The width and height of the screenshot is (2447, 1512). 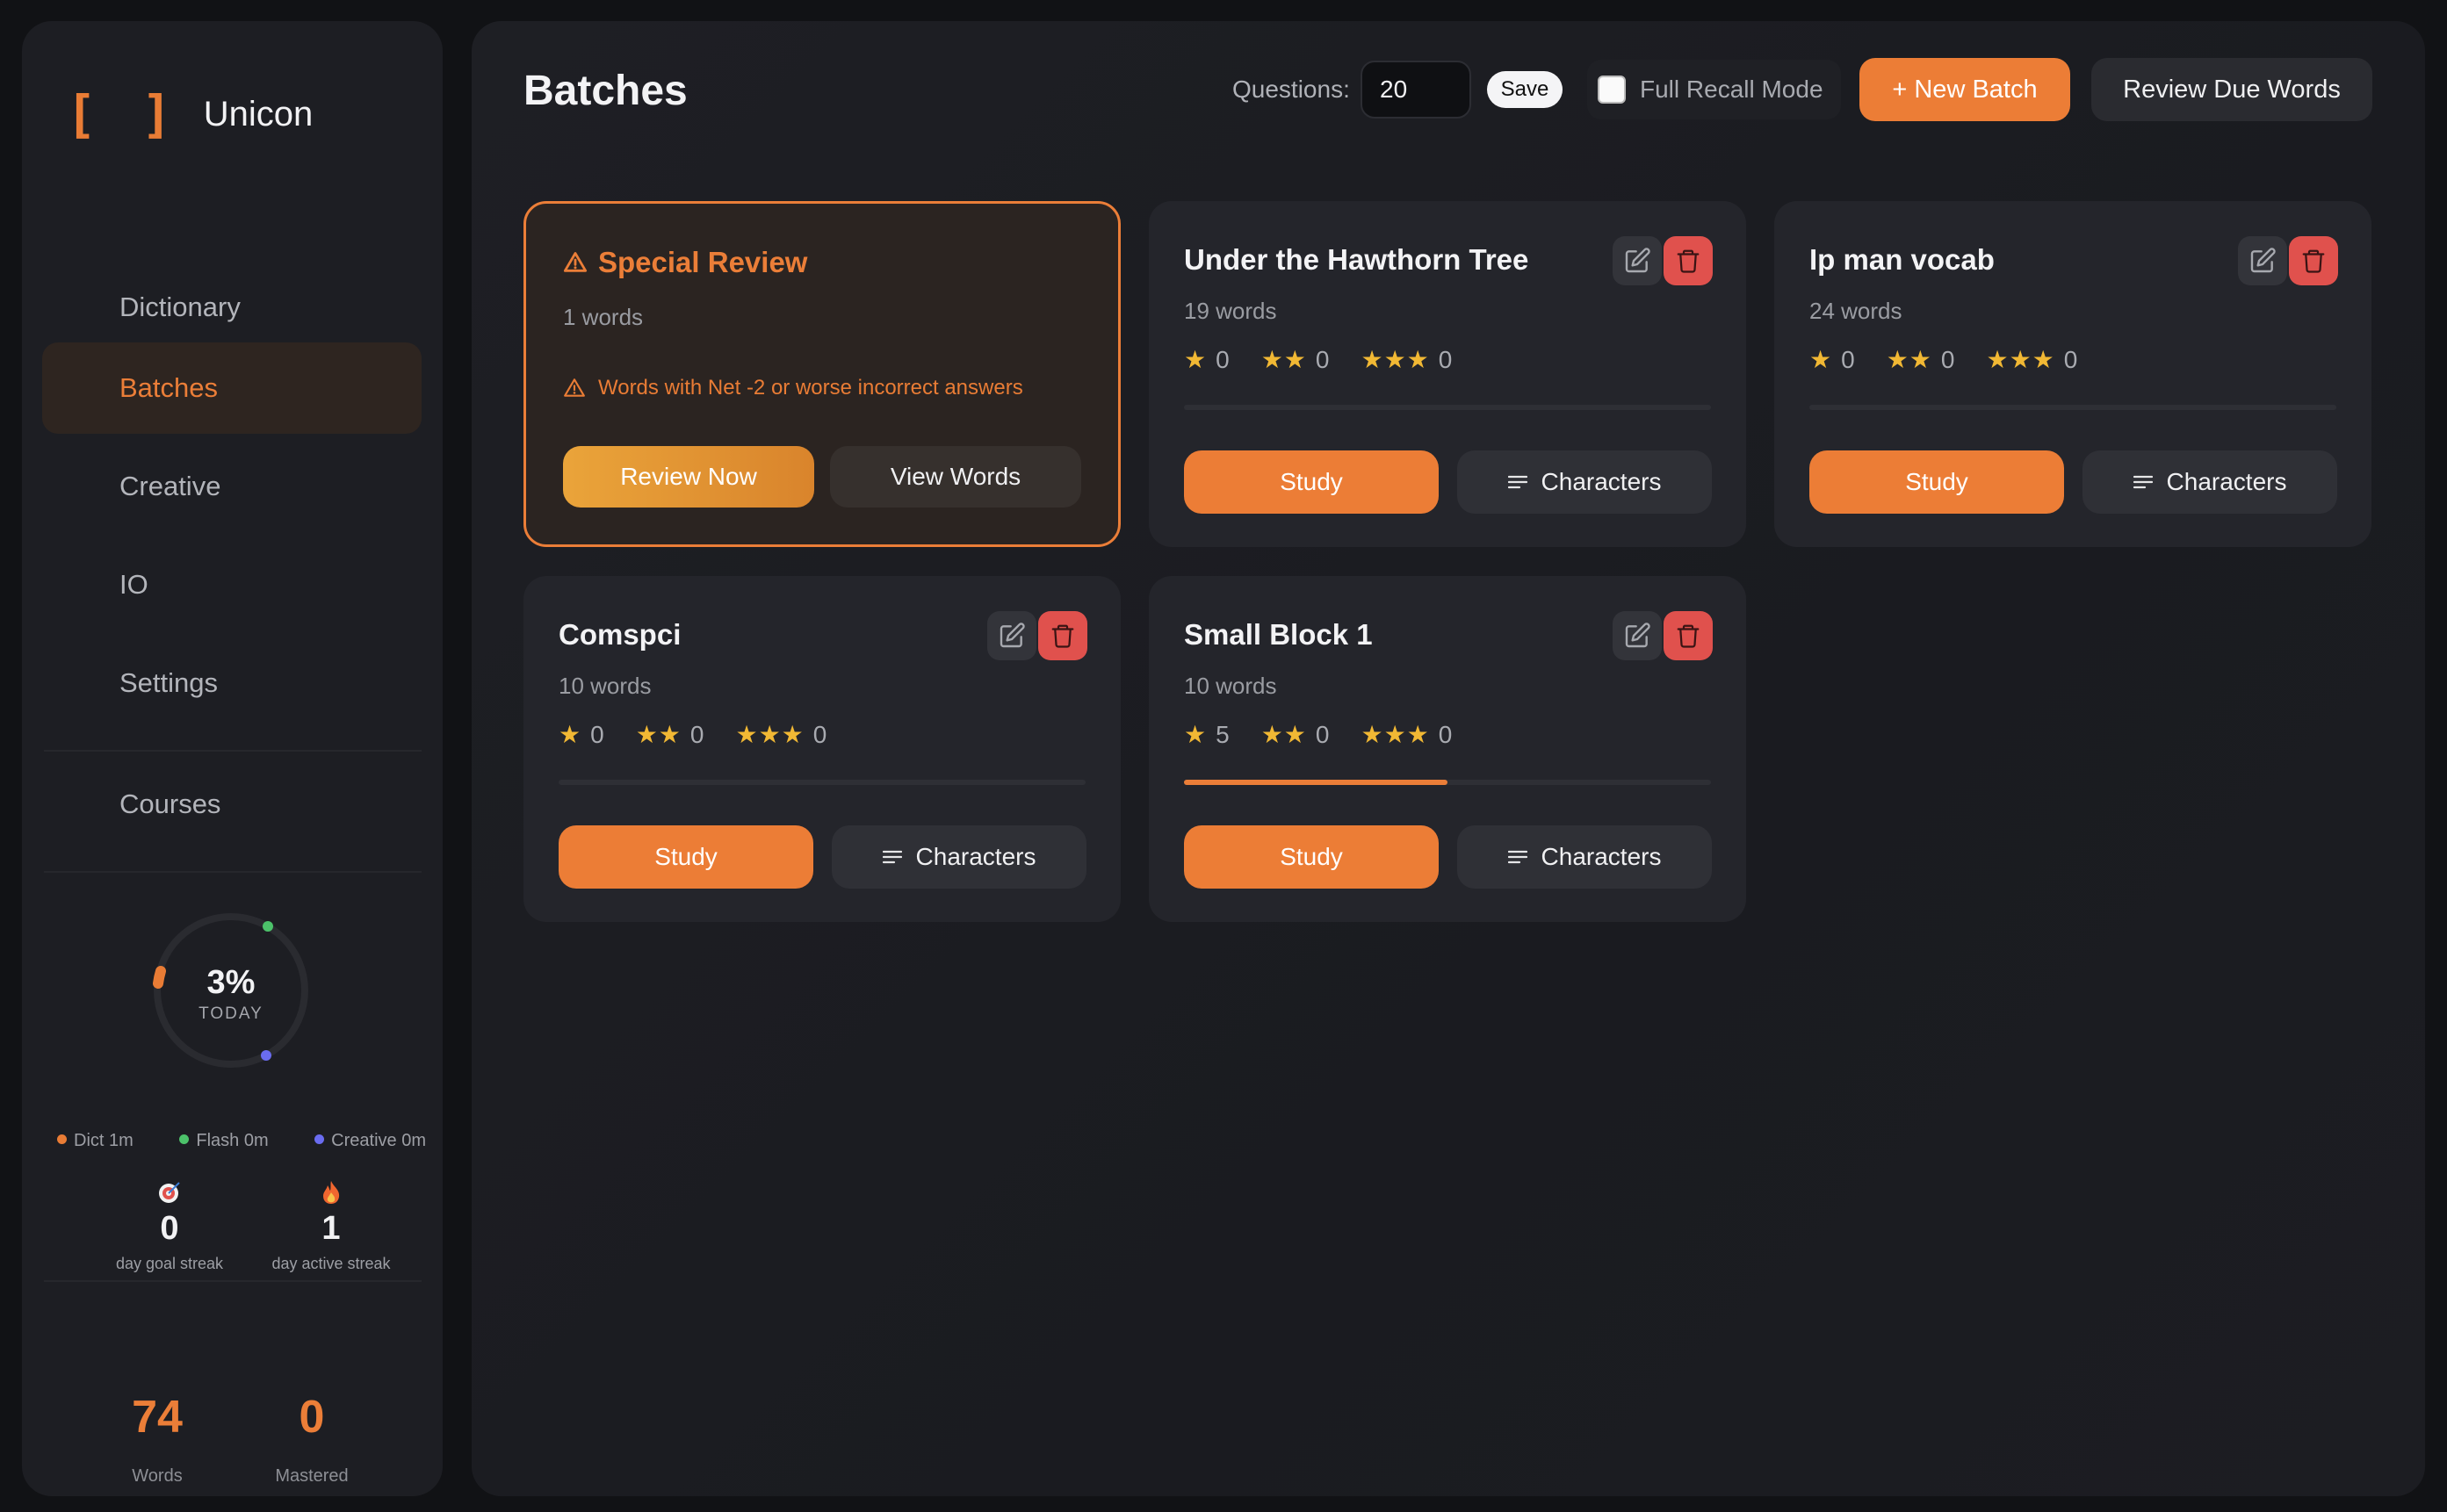 I want to click on brand: [ ] Unicon, so click(x=190, y=114).